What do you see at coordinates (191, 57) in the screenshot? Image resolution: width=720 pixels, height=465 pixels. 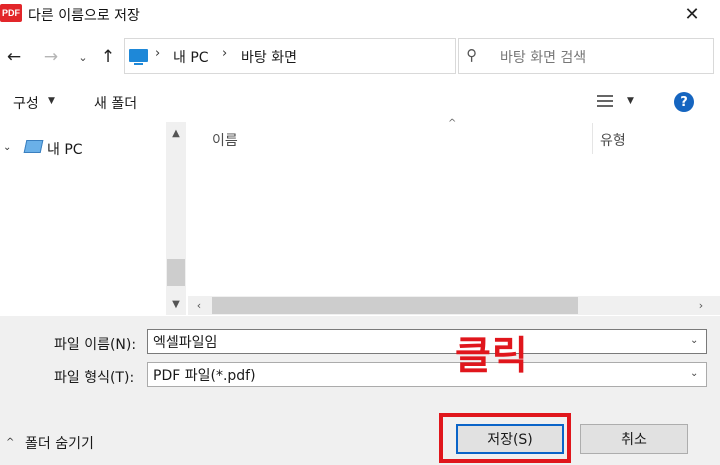 I see `breadcrumb-my-pc: 내 PC` at bounding box center [191, 57].